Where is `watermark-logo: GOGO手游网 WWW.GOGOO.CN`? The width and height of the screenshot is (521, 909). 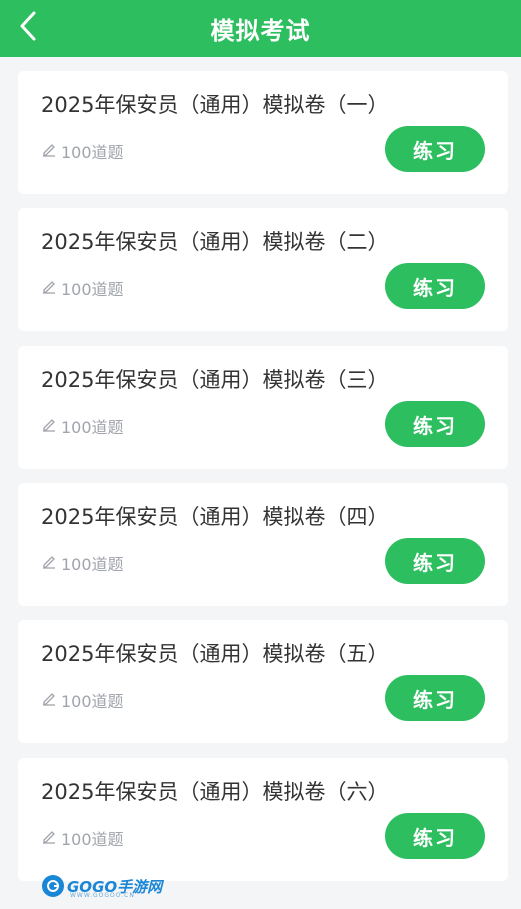
watermark-logo: GOGO手游网 WWW.GOGOO.CN is located at coordinates (102, 887).